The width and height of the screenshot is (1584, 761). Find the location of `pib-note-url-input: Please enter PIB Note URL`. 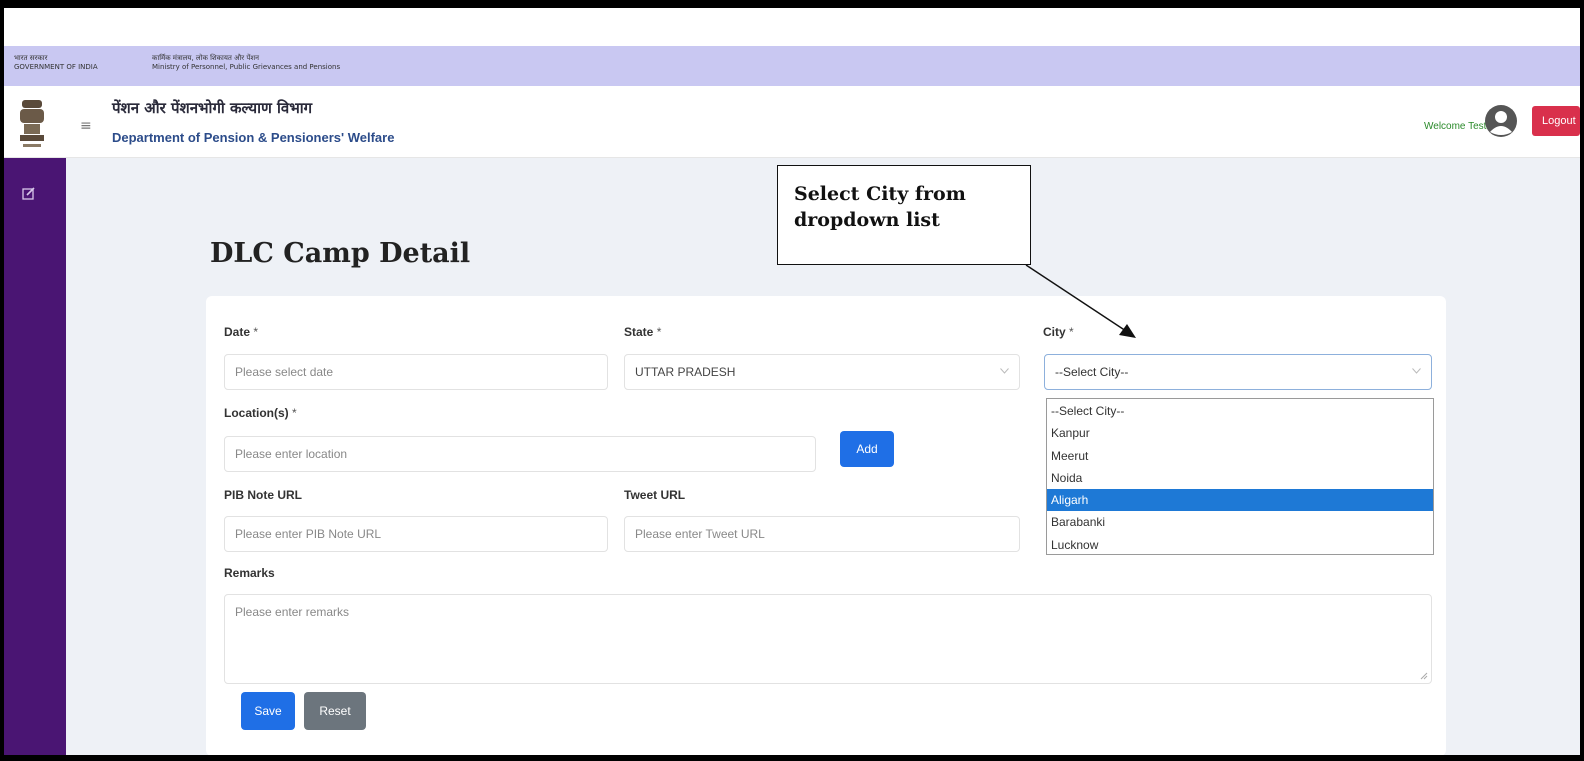

pib-note-url-input: Please enter PIB Note URL is located at coordinates (416, 534).